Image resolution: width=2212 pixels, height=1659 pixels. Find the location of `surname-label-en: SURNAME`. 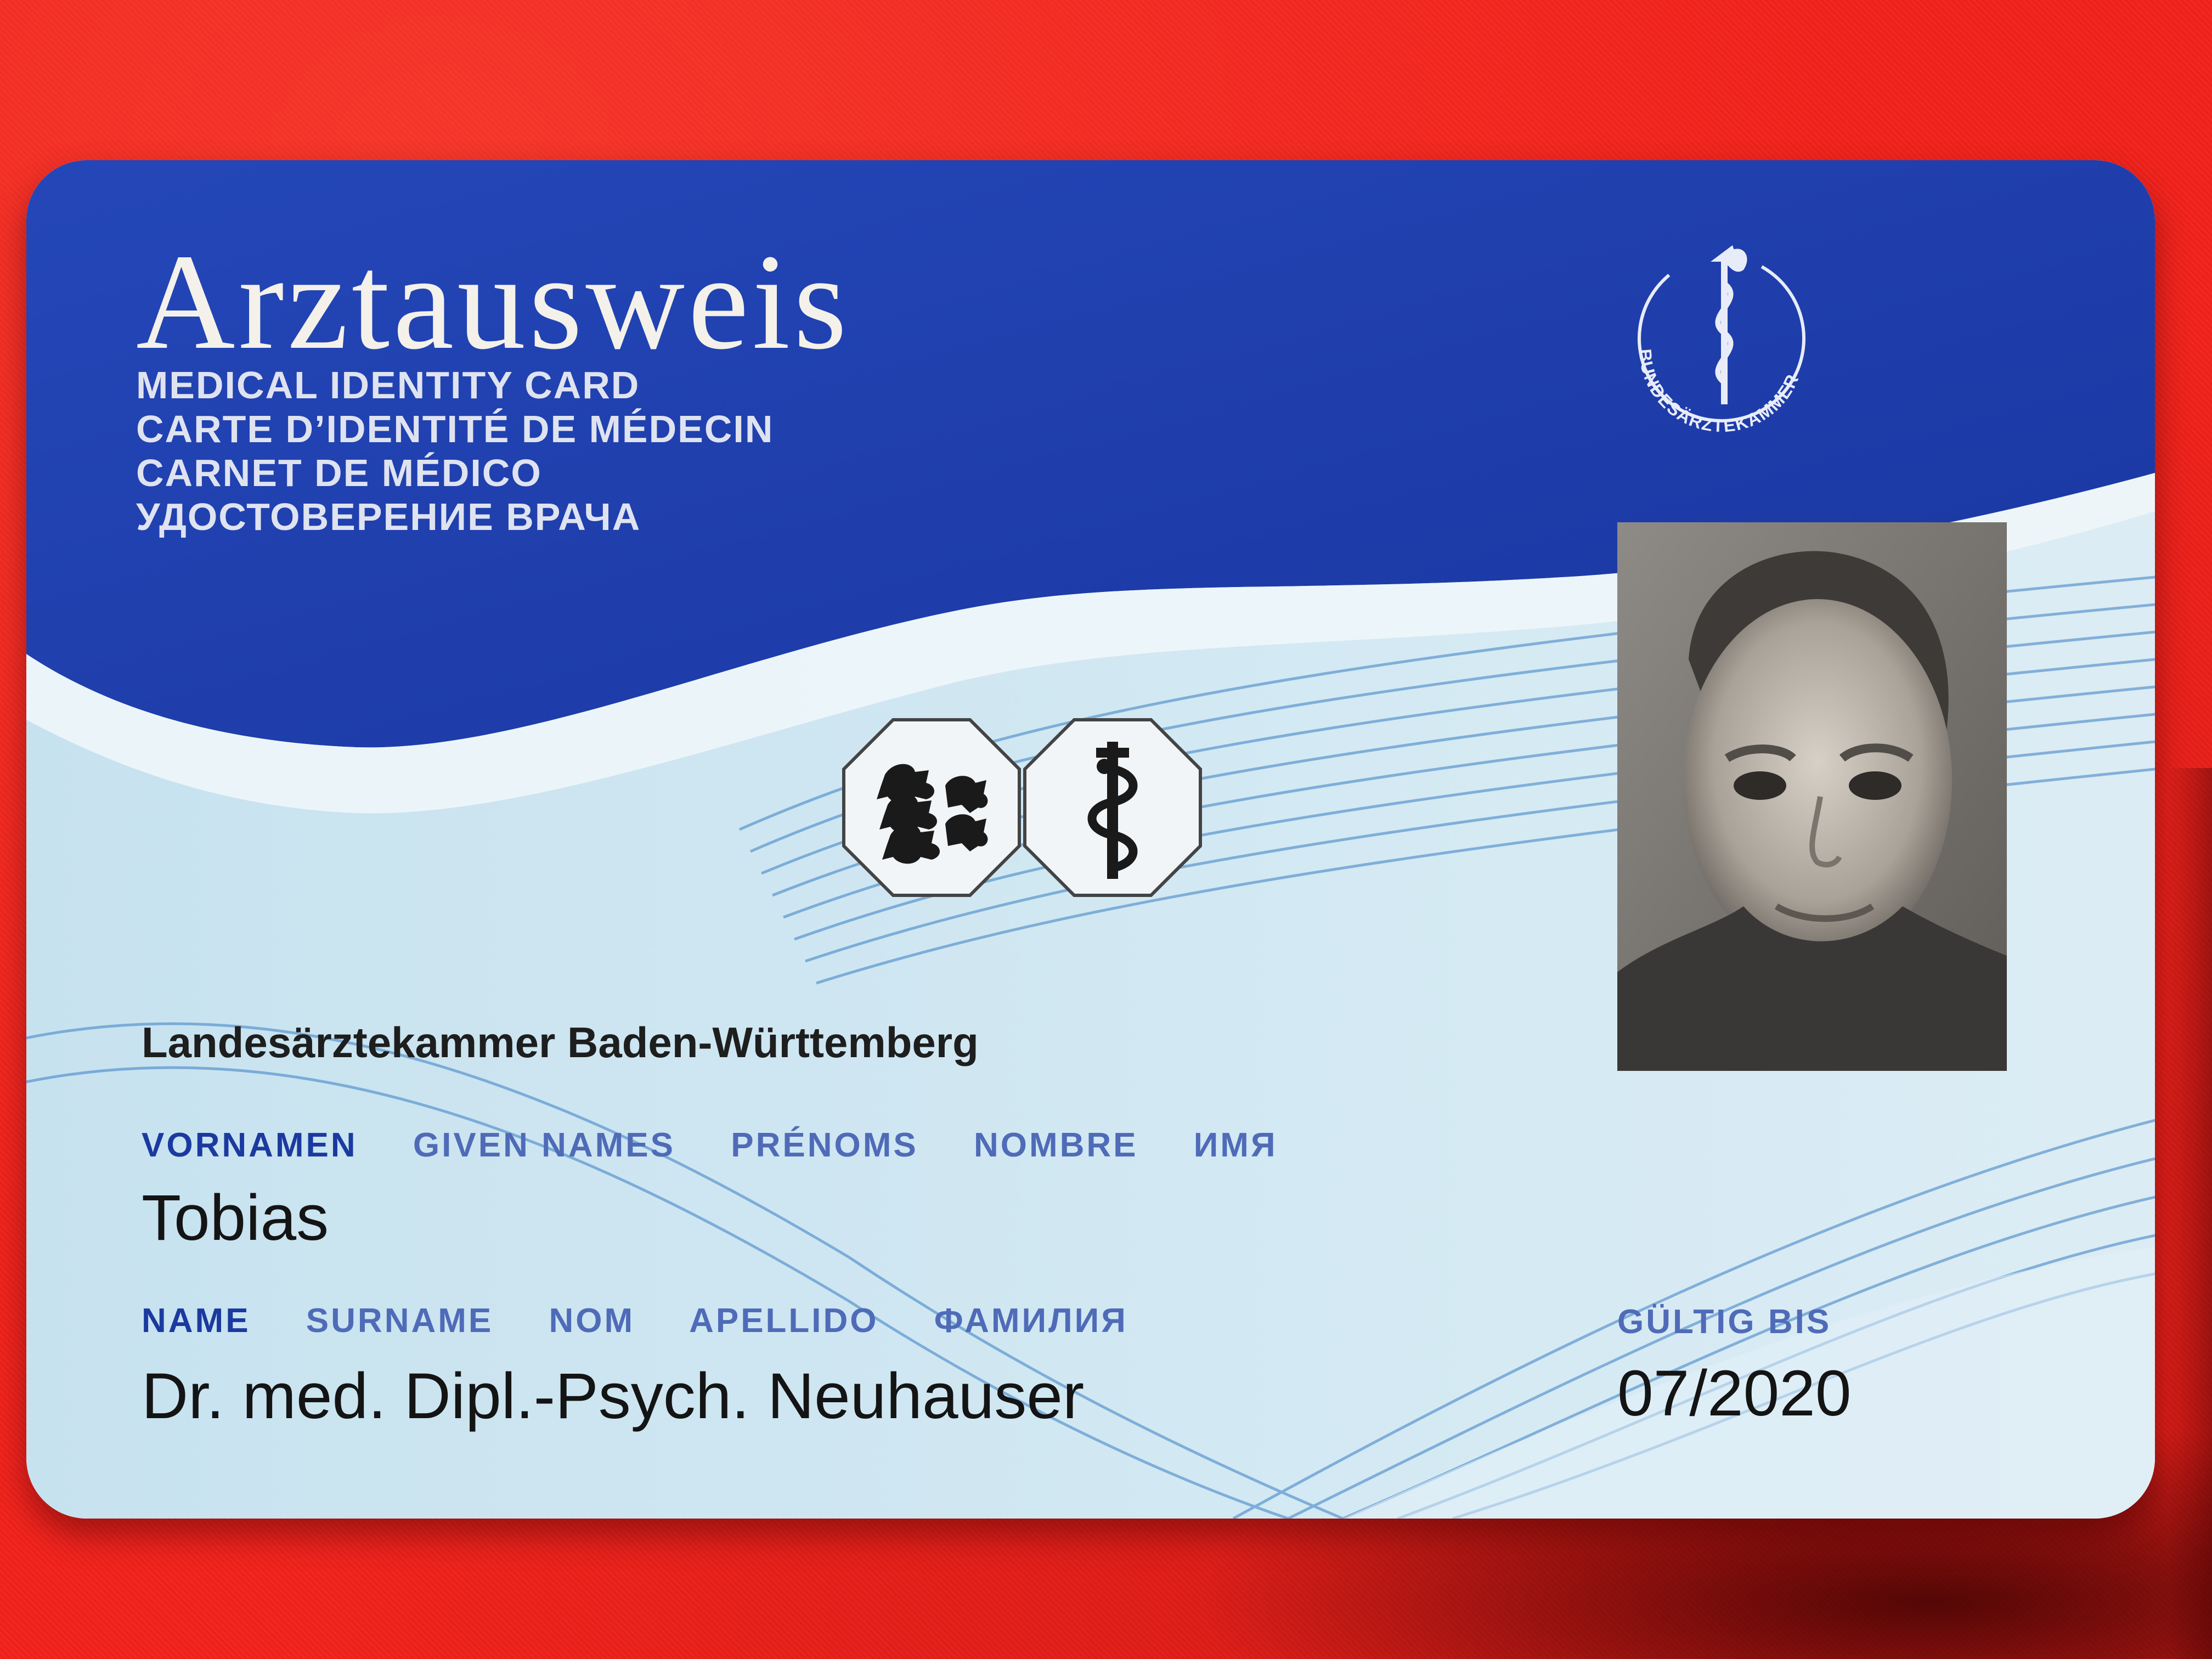

surname-label-en: SURNAME is located at coordinates (400, 1321).